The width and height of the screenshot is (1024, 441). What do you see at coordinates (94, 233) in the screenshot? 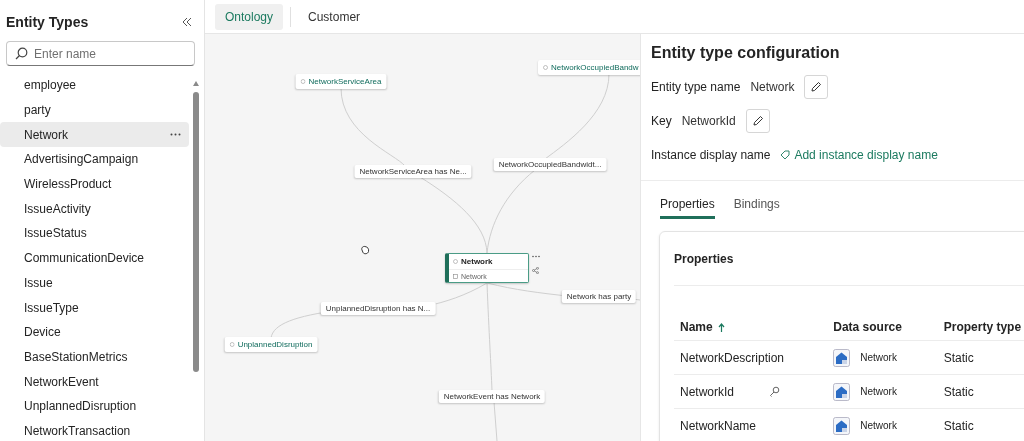
I see `entity-type-item: IssueStatus` at bounding box center [94, 233].